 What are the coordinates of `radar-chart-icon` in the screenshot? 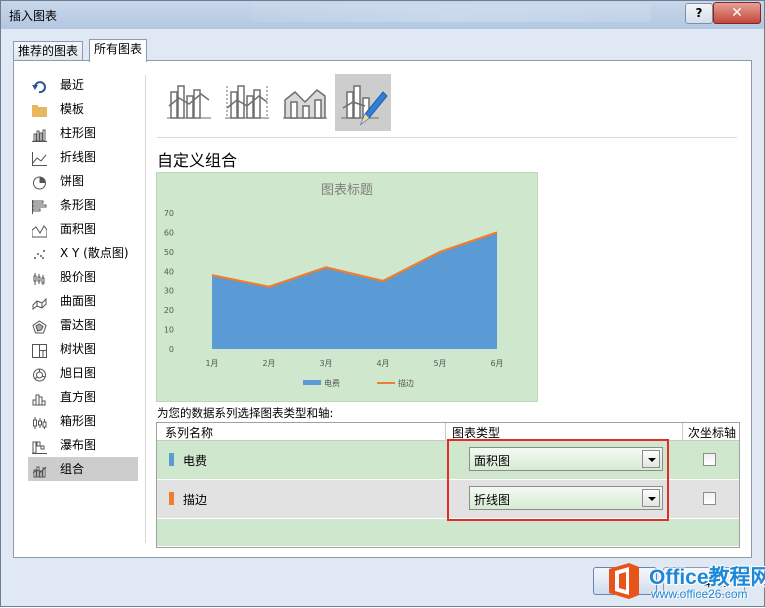 It's located at (39, 325).